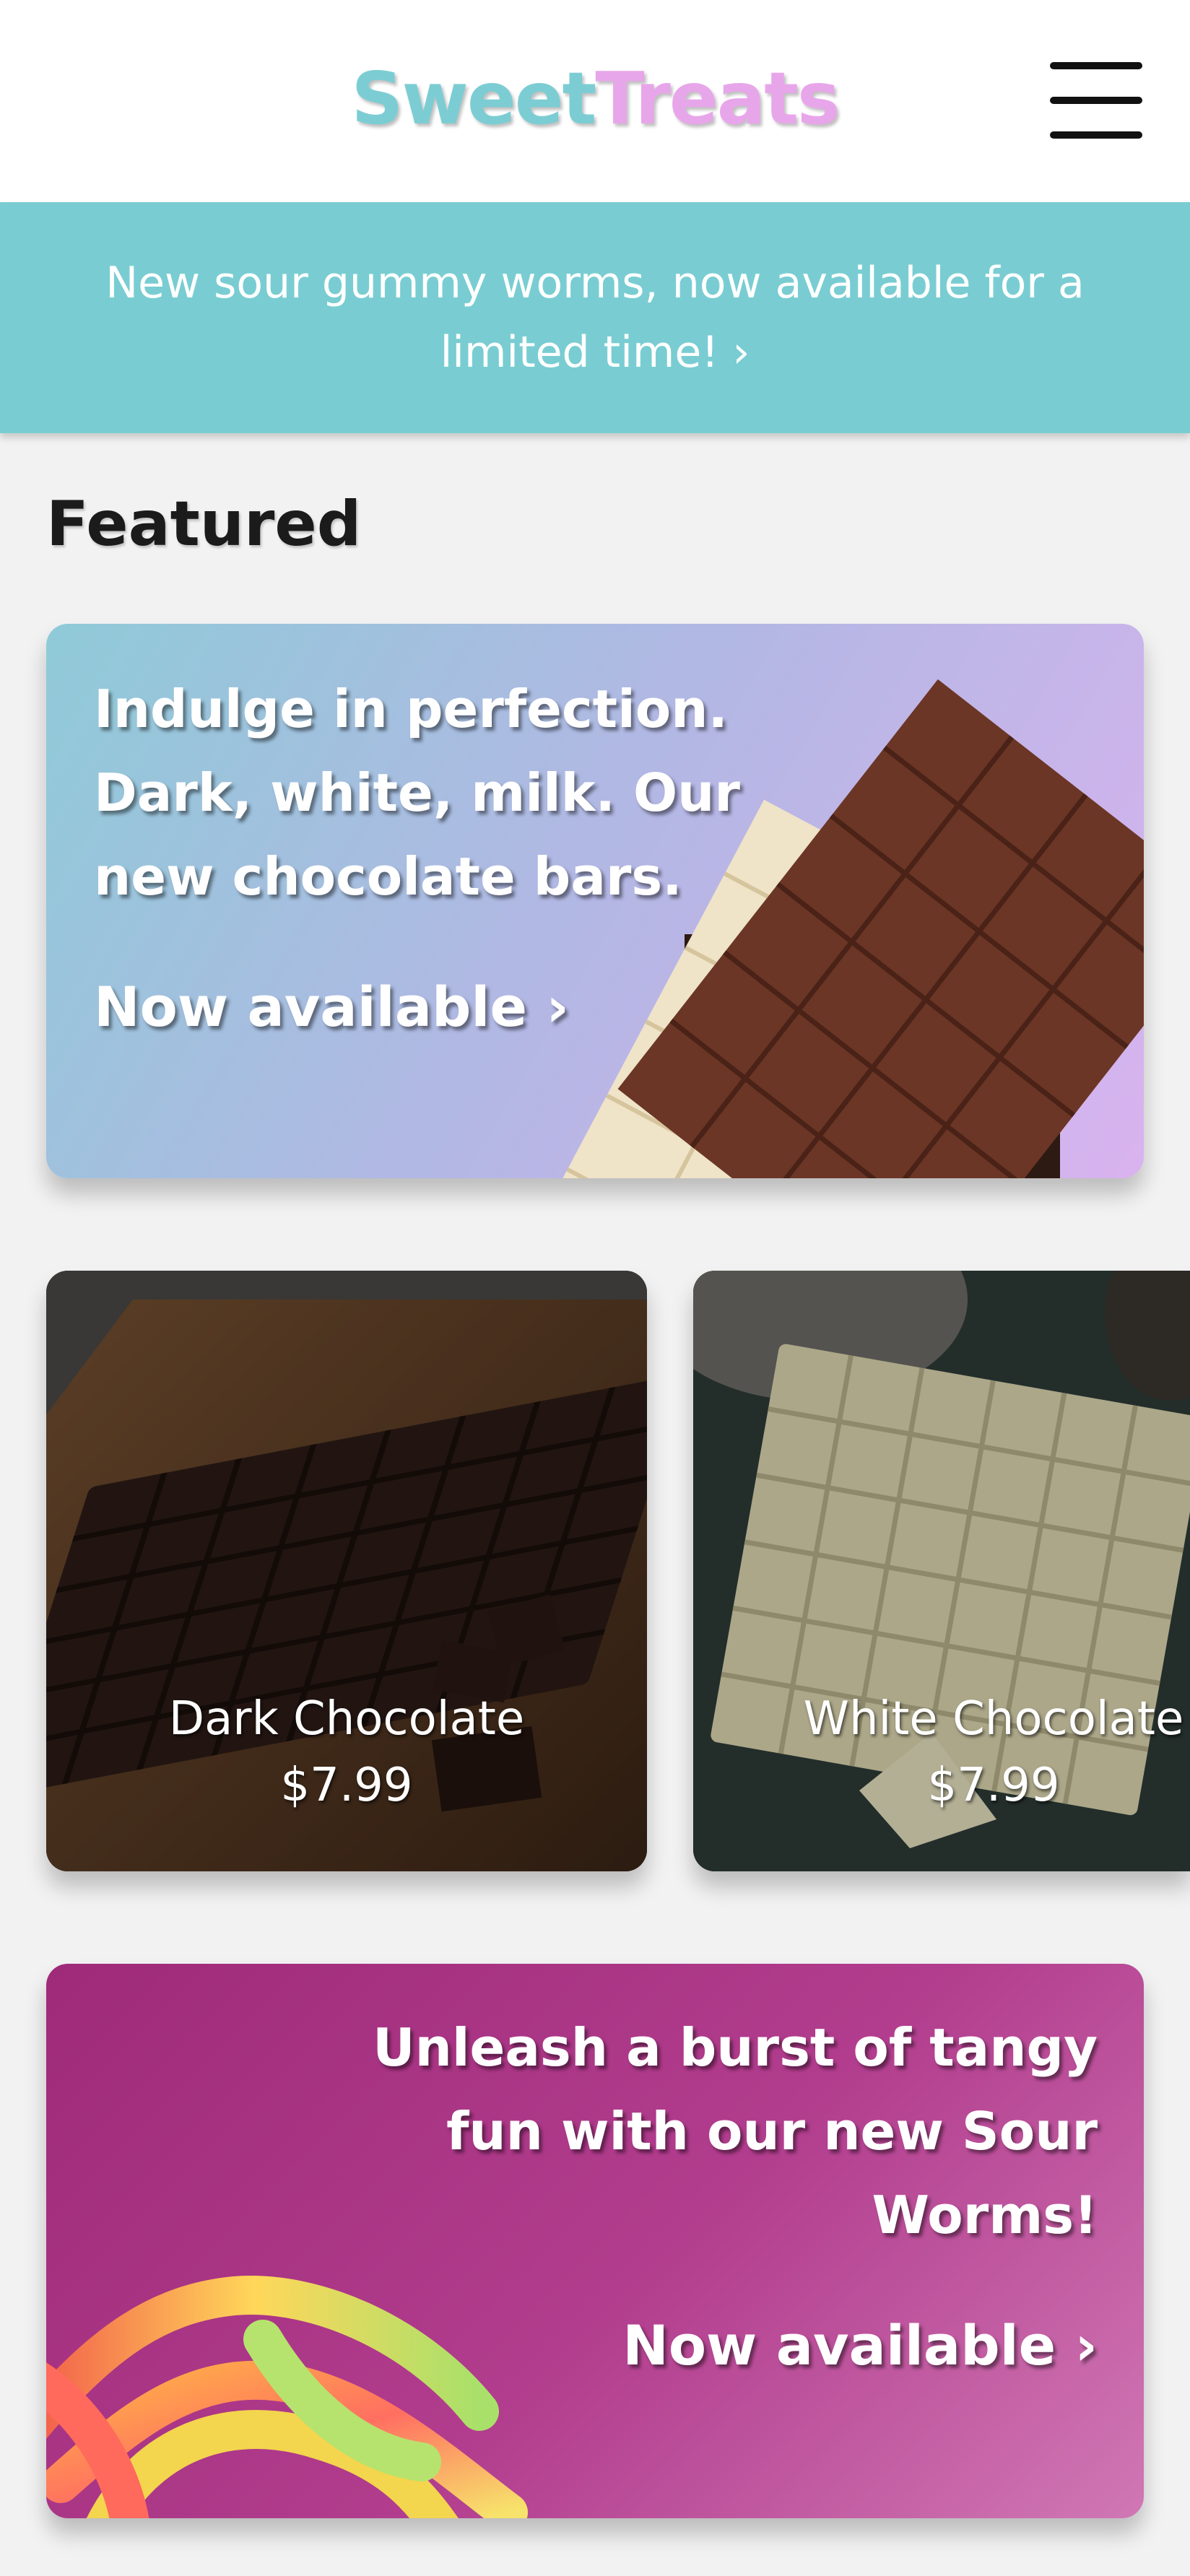 The image size is (1190, 2576). I want to click on headline-line: Dark, white, milk. Our, so click(417, 793).